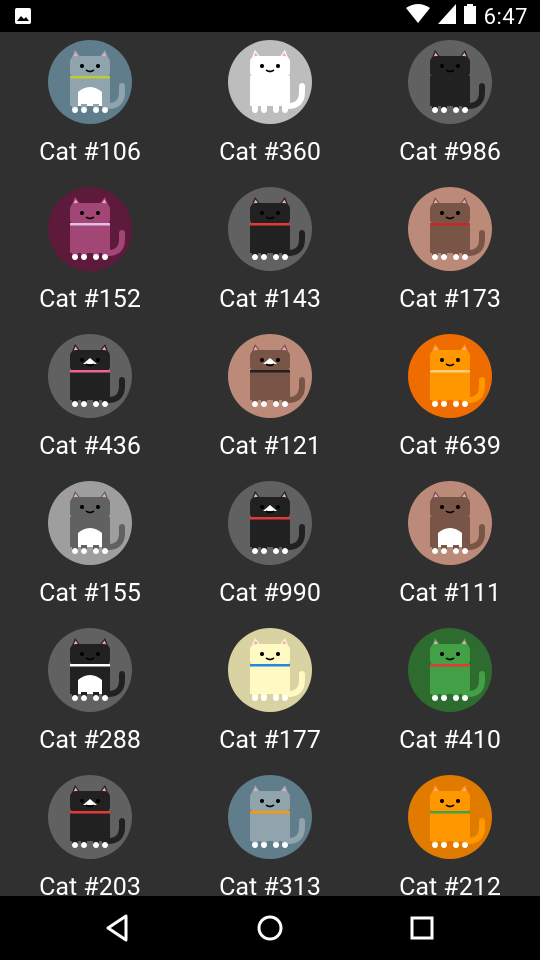 Image resolution: width=540 pixels, height=960 pixels. Describe the element at coordinates (270, 593) in the screenshot. I see `cat-label: Cat #990` at that location.